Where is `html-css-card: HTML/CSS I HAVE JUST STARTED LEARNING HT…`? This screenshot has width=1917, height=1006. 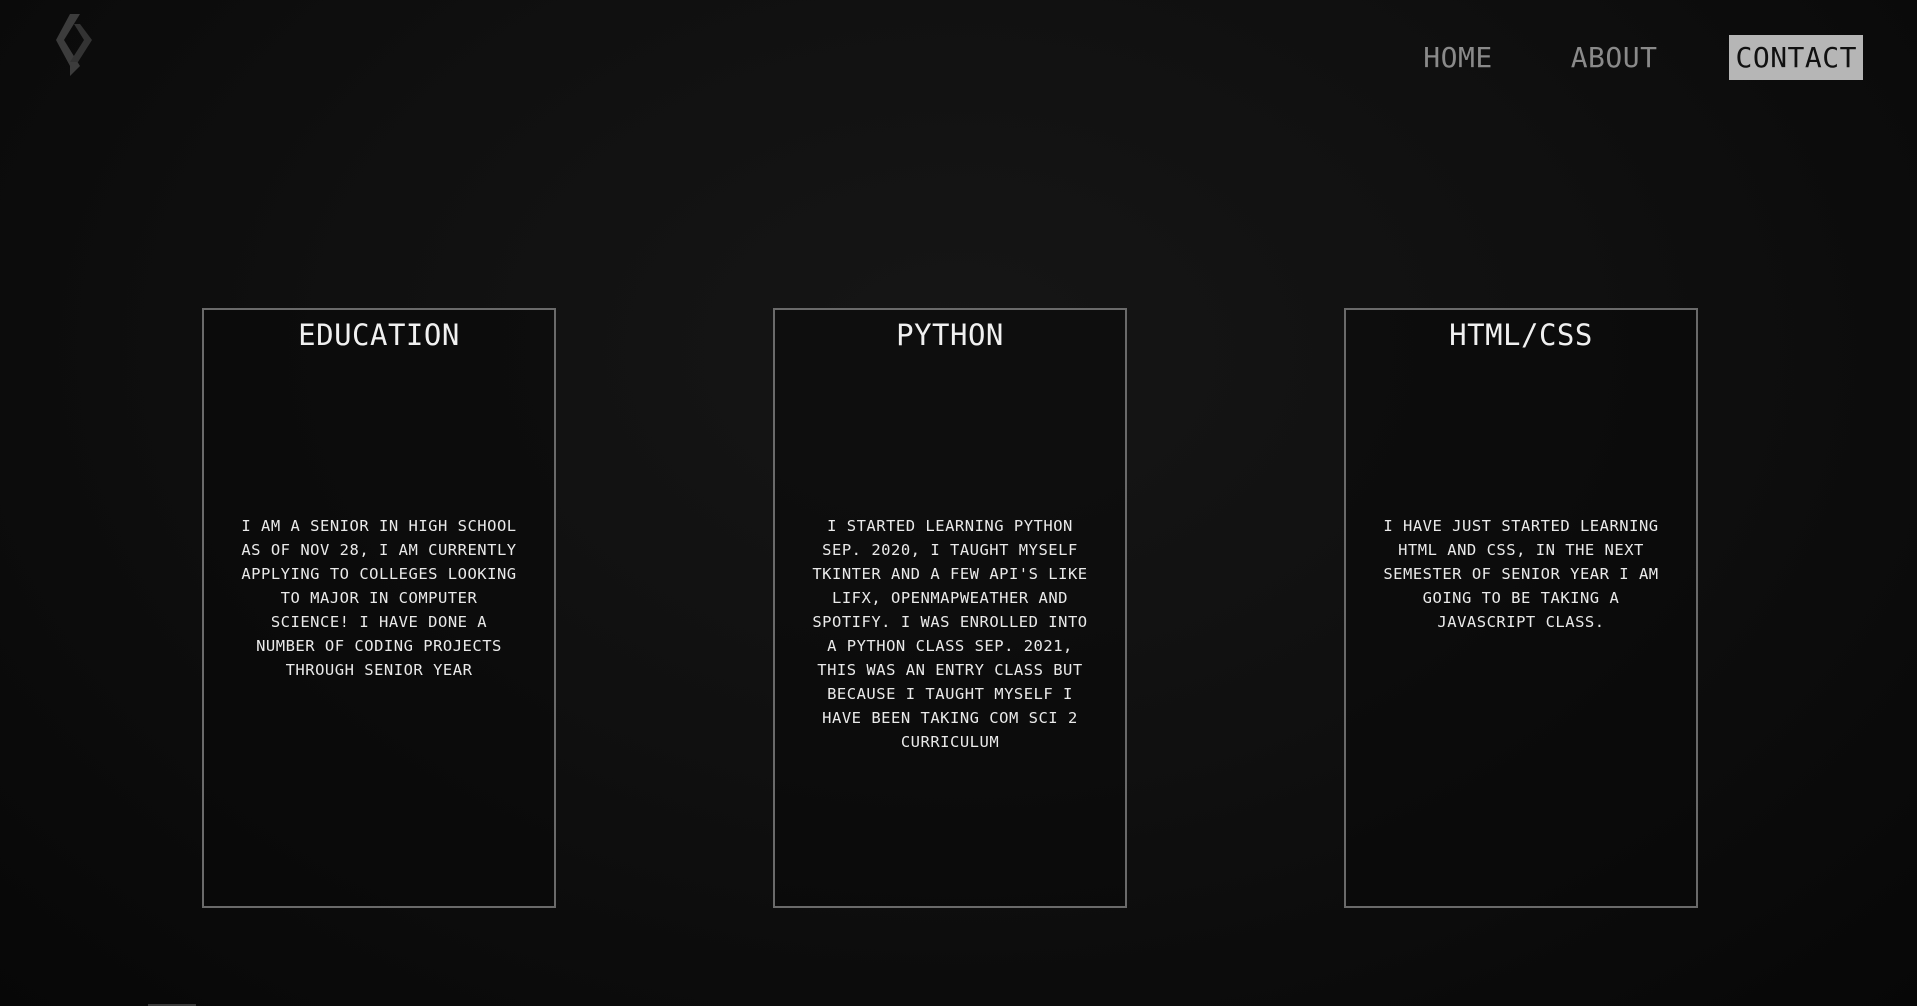
html-css-card: HTML/CSS I HAVE JUST STARTED LEARNING HT… is located at coordinates (1521, 608).